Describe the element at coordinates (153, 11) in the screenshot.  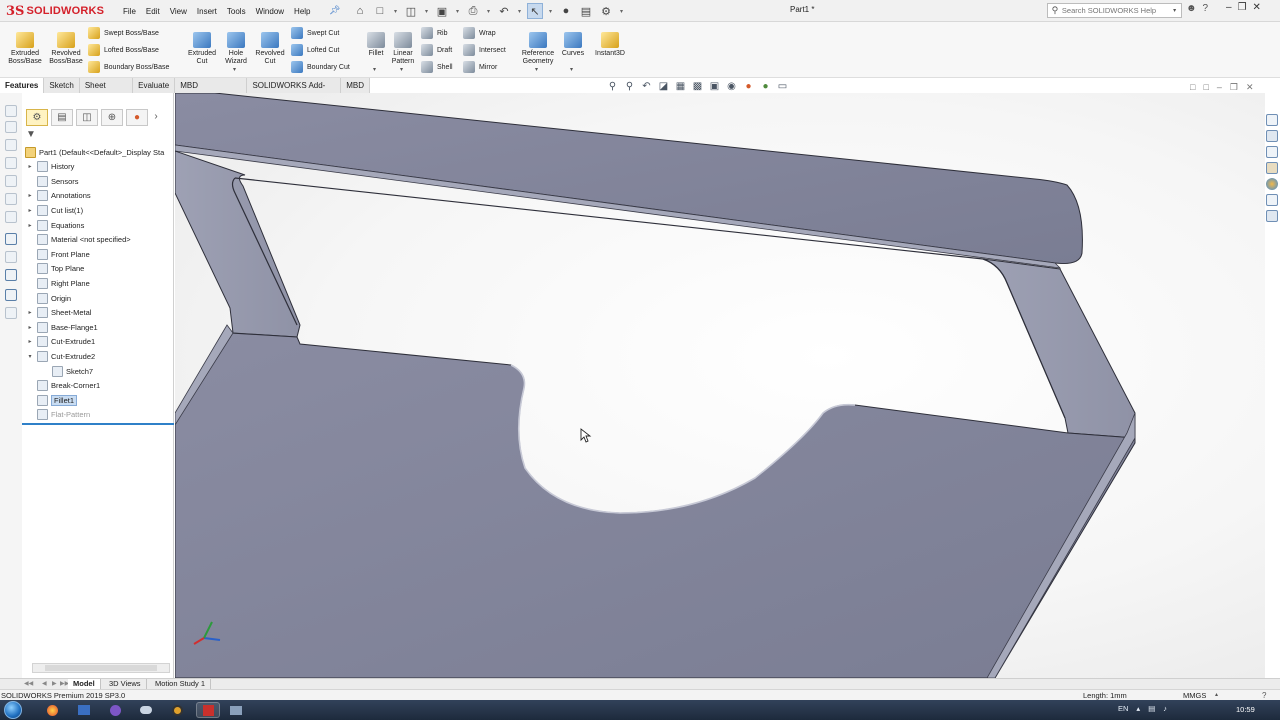
I see `menu-edit: Edit` at that location.